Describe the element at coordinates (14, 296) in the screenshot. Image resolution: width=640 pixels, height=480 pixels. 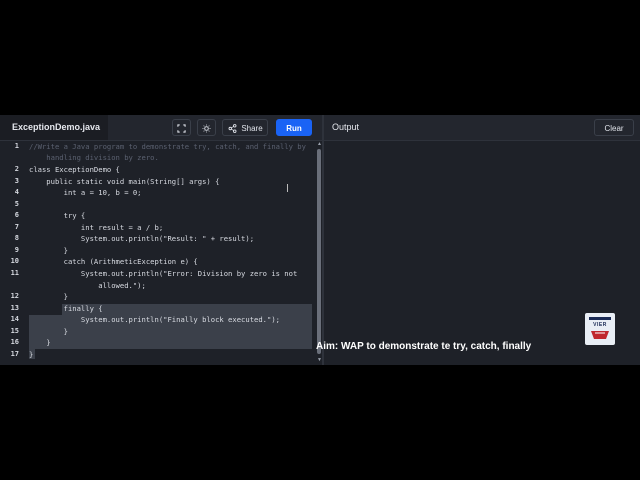
I see `line-number: 12` at that location.